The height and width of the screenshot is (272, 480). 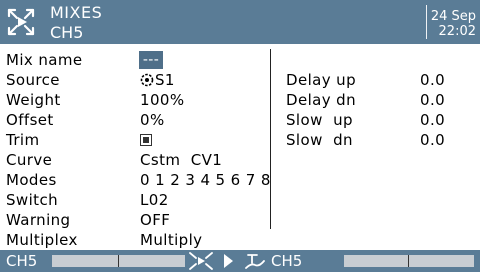 I want to click on header-divider, so click(x=426, y=22).